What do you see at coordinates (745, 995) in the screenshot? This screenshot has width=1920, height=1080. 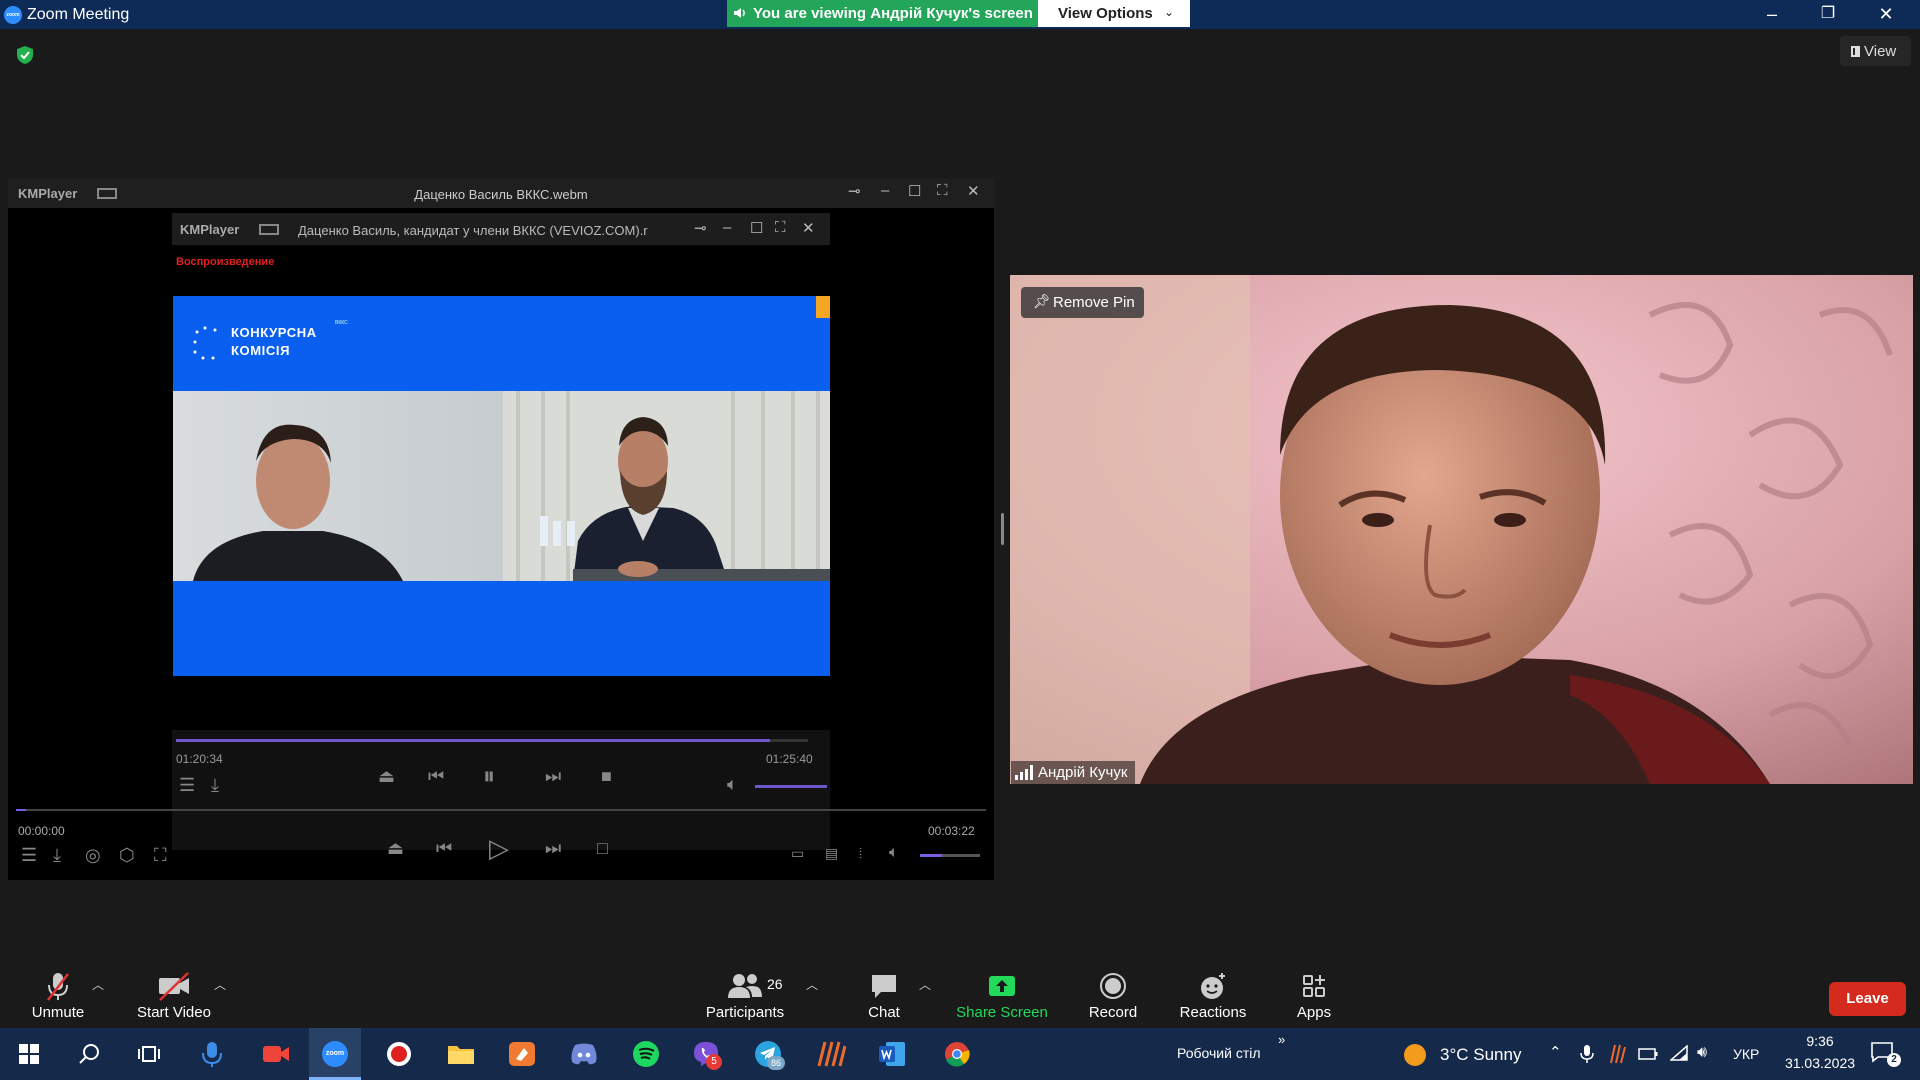 I see `participants-button: 26 Participants` at bounding box center [745, 995].